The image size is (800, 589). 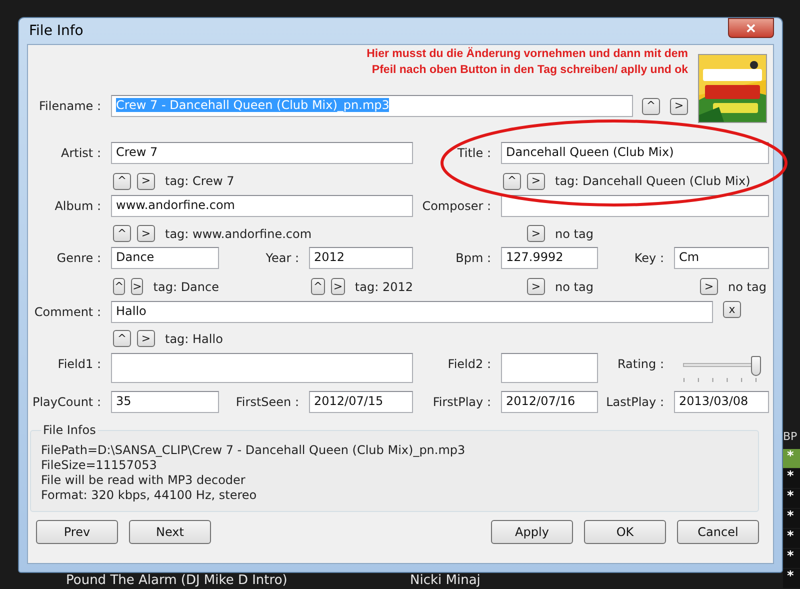 I want to click on tag-text: tag: Hallo, so click(x=194, y=339).